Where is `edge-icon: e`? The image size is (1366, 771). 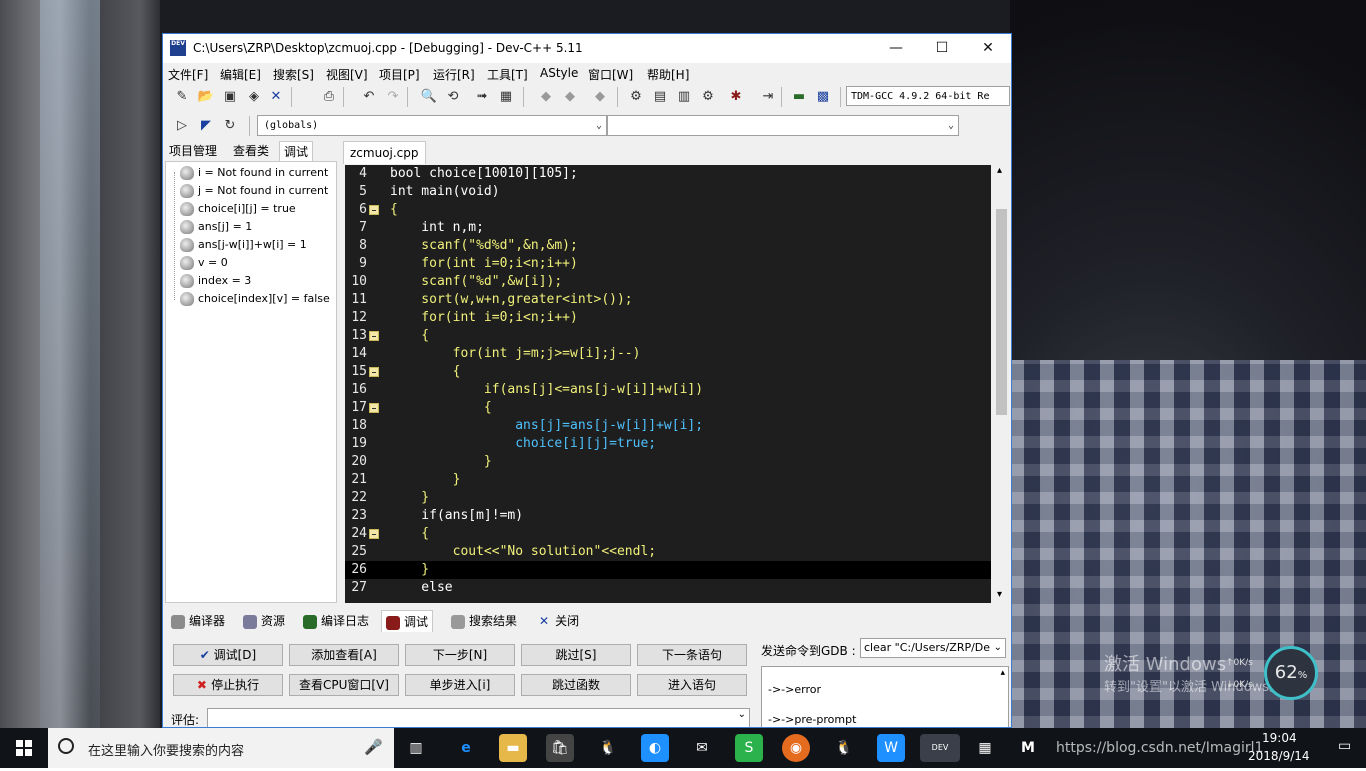 edge-icon: e is located at coordinates (466, 748).